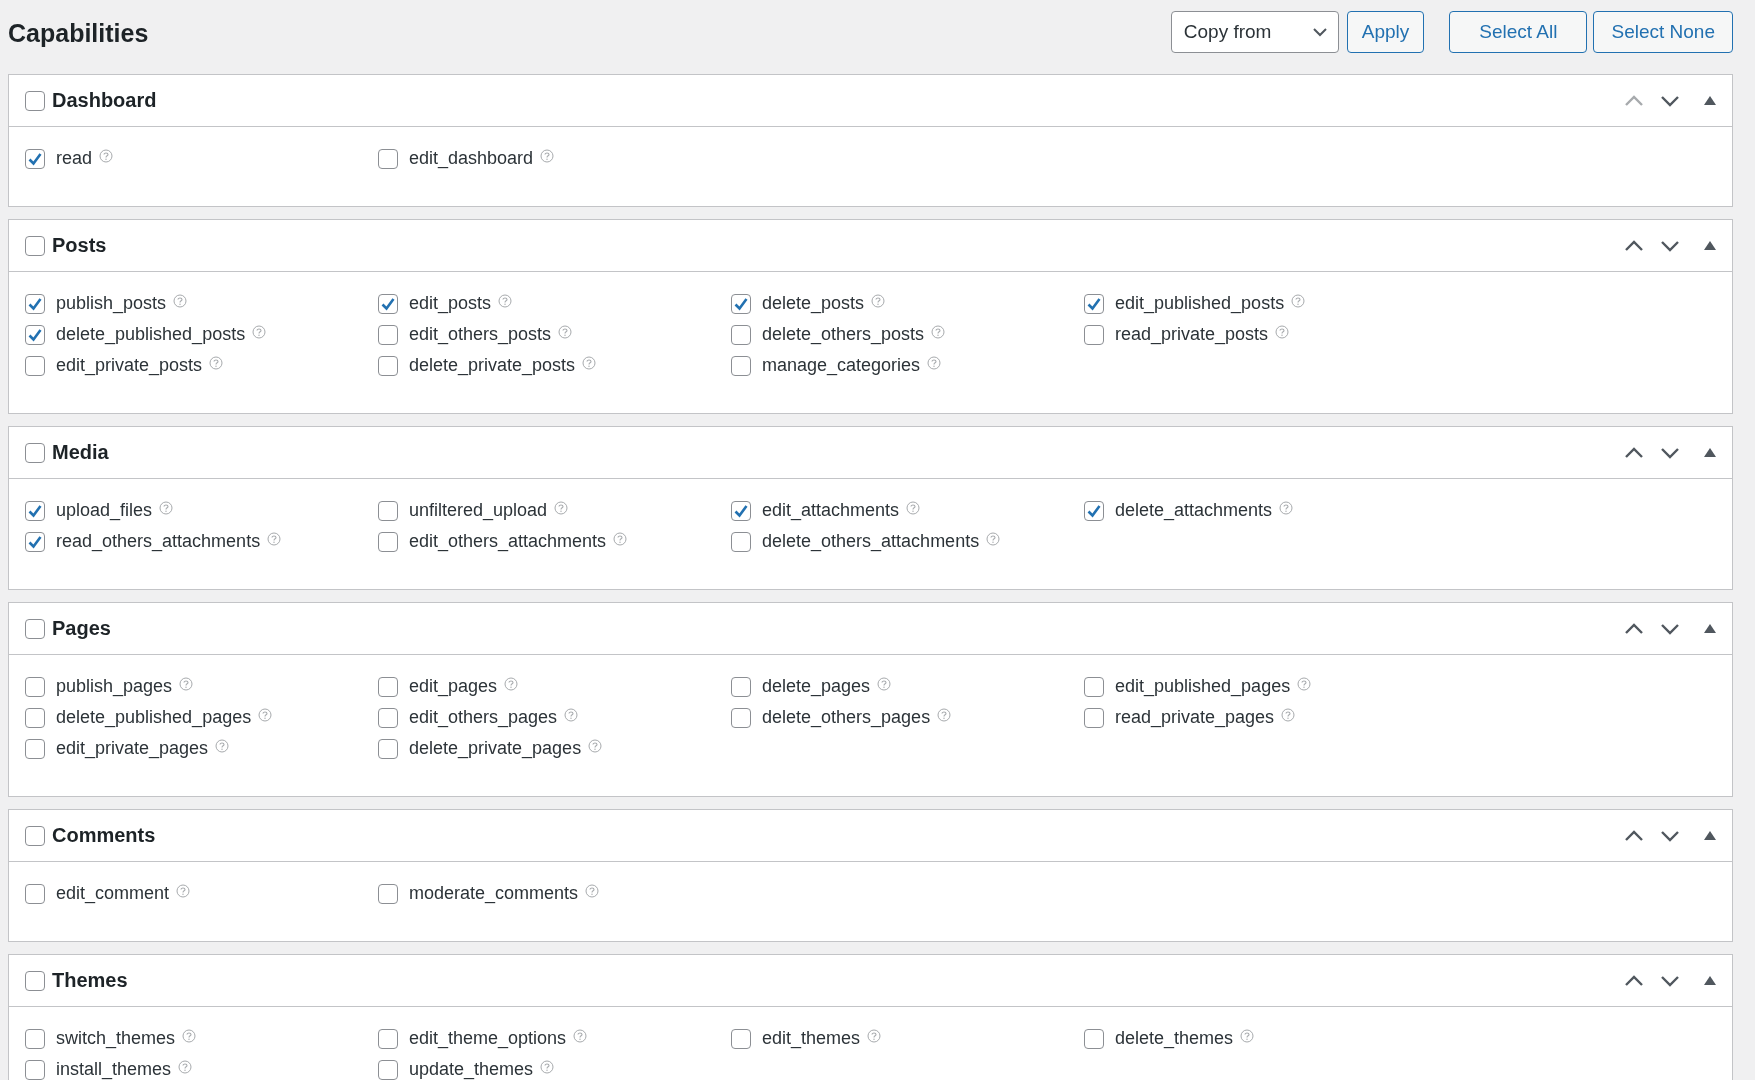 This screenshot has height=1080, width=1755. Describe the element at coordinates (1254, 32) in the screenshot. I see `copy-from-select: Copy from` at that location.